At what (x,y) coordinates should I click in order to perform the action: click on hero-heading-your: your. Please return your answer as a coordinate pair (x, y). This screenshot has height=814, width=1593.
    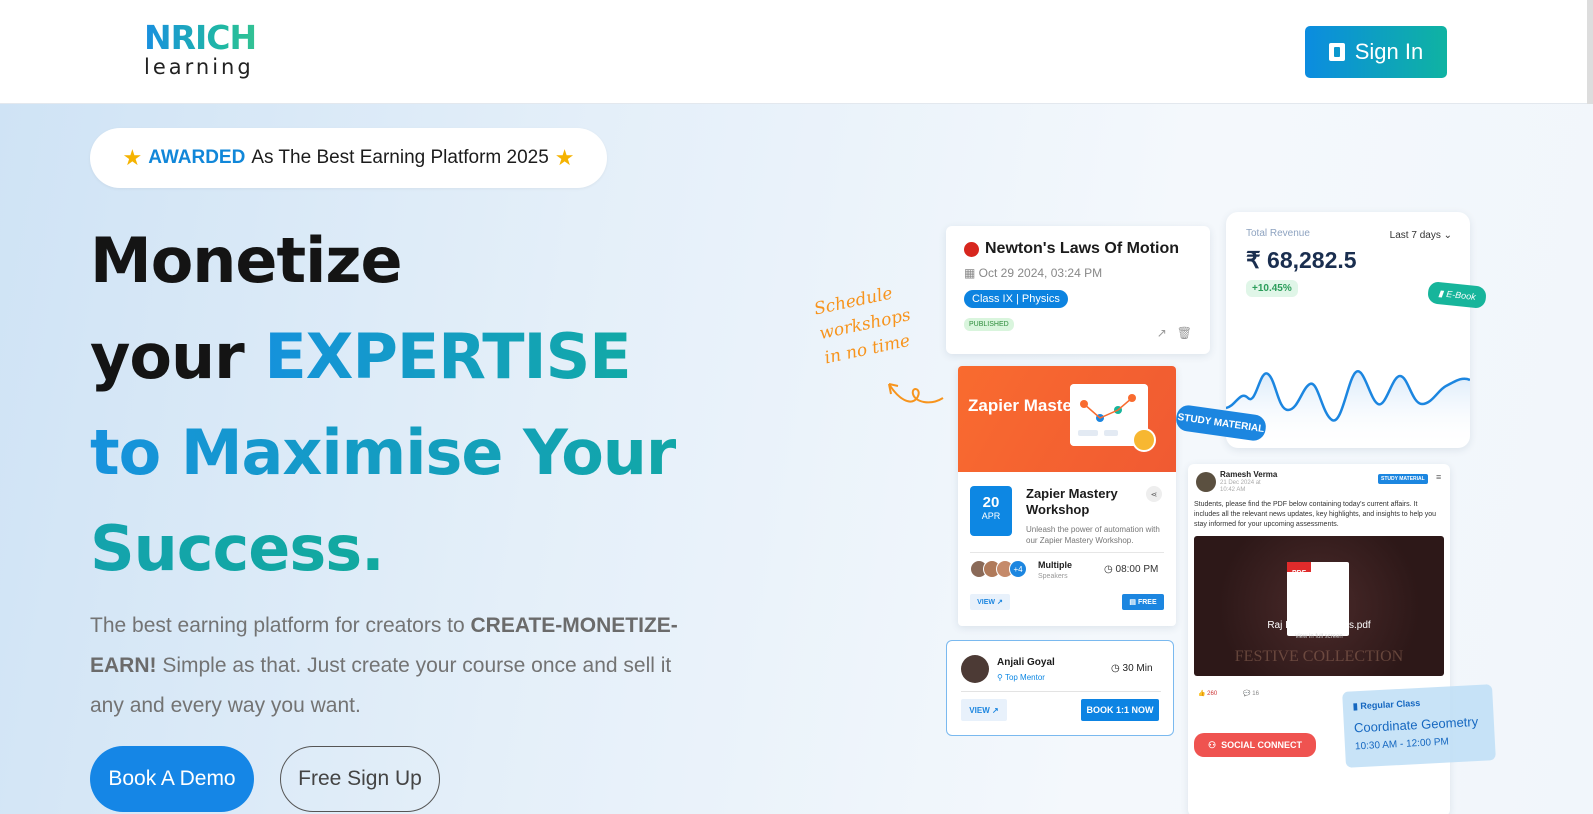
    Looking at the image, I should click on (177, 356).